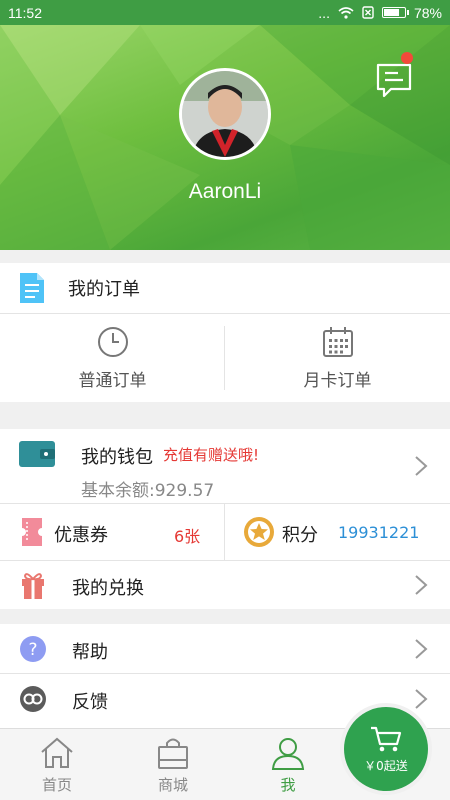 The height and width of the screenshot is (800, 450). What do you see at coordinates (173, 753) in the screenshot?
I see `shop-bag-icon` at bounding box center [173, 753].